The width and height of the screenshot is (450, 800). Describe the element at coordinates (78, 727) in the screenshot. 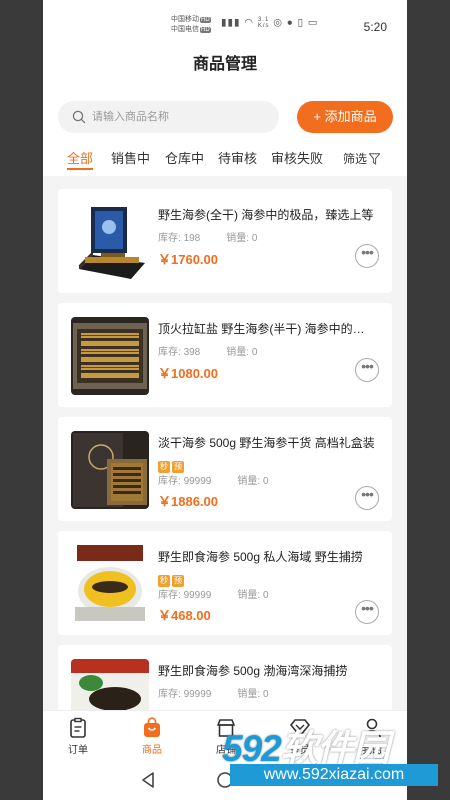

I see `order-icon` at that location.